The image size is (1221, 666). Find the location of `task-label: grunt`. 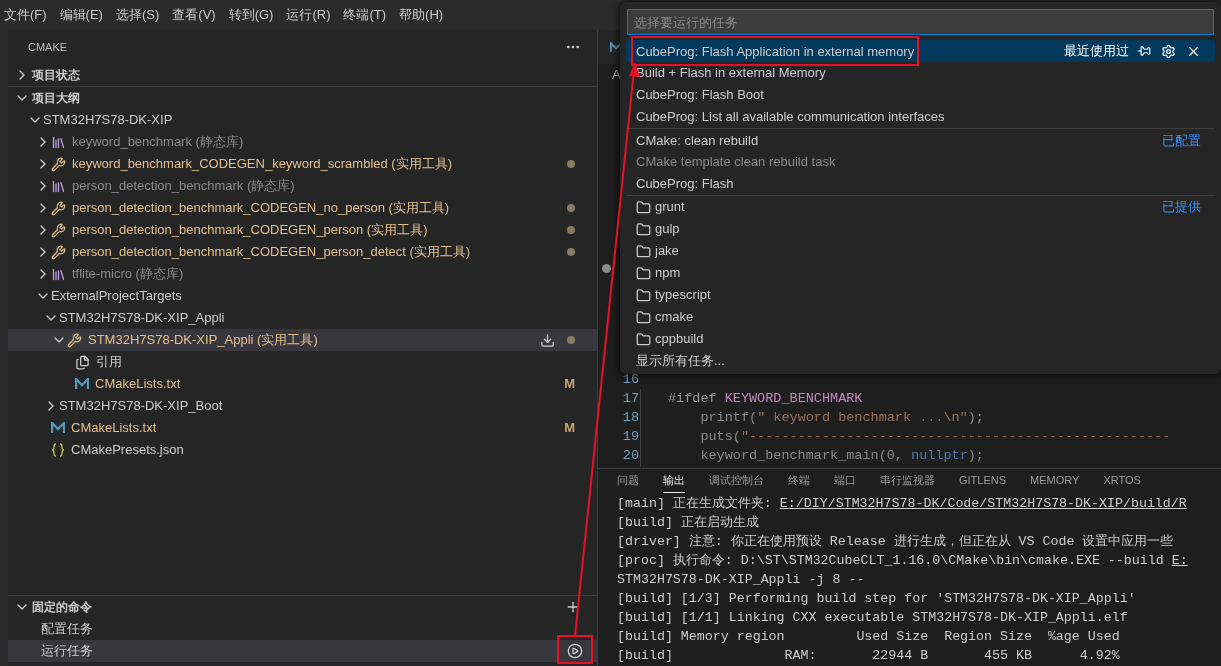

task-label: grunt is located at coordinates (670, 207).